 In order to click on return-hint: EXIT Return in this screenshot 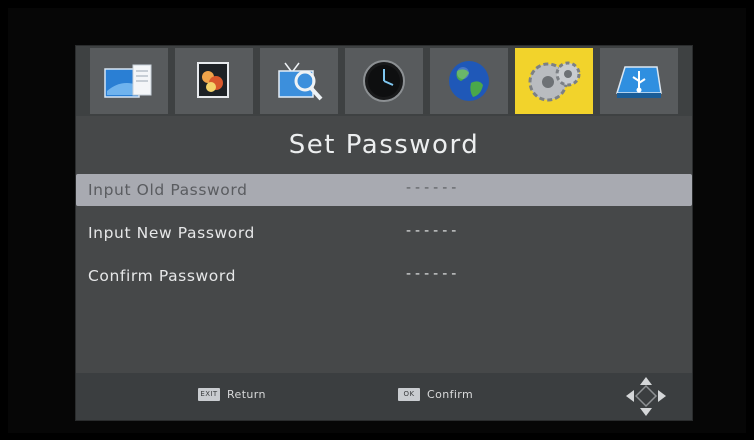, I will do `click(232, 394)`.